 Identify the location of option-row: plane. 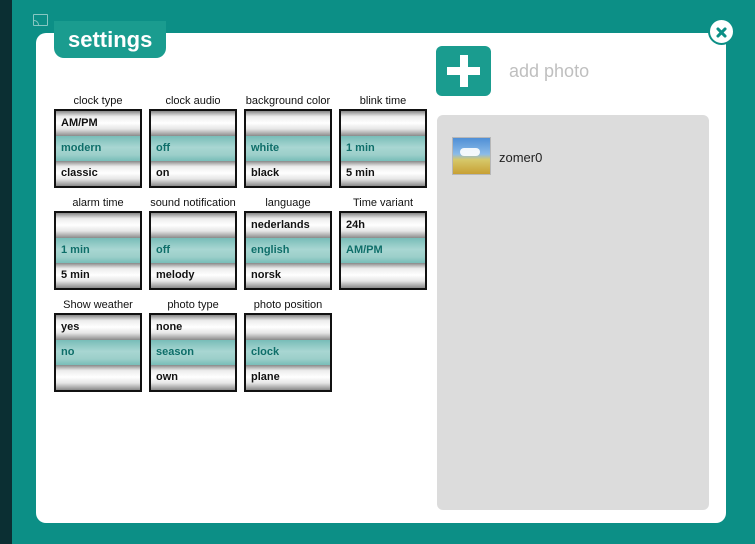
(288, 377).